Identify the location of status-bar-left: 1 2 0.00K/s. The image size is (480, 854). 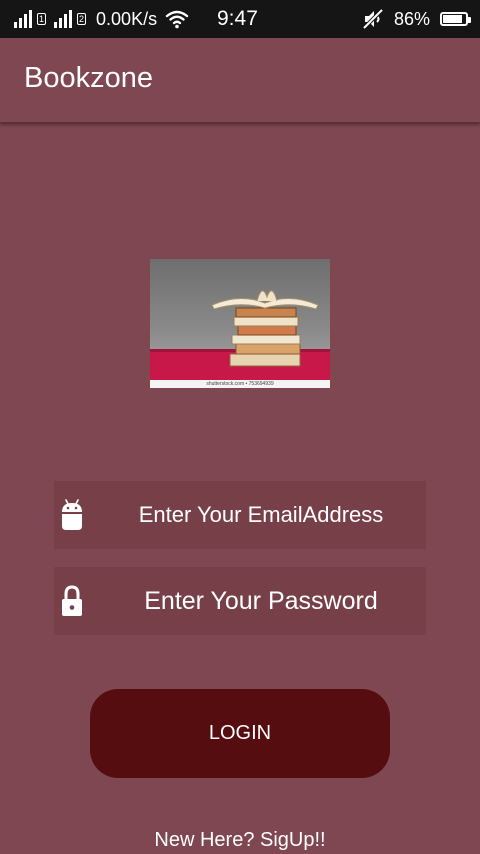
(101, 19).